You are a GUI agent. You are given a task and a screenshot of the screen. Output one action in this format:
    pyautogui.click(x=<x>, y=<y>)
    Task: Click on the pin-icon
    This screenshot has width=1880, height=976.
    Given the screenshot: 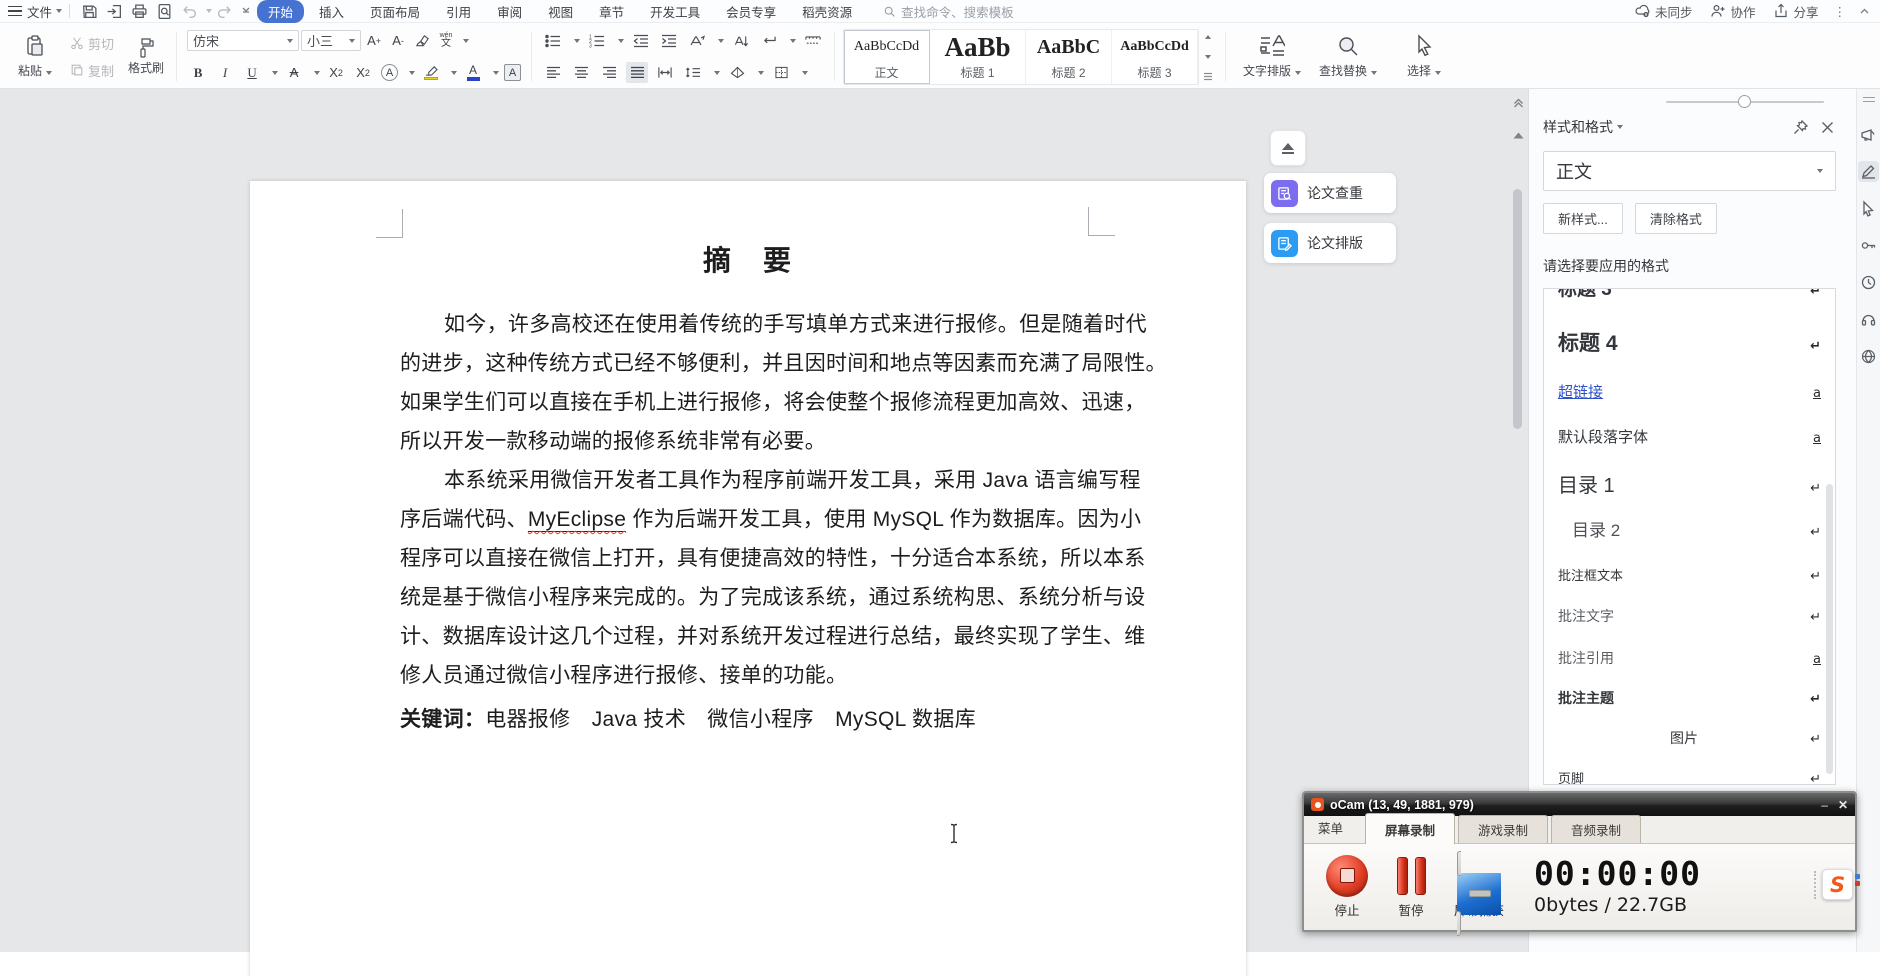 What is the action you would take?
    pyautogui.click(x=1800, y=127)
    